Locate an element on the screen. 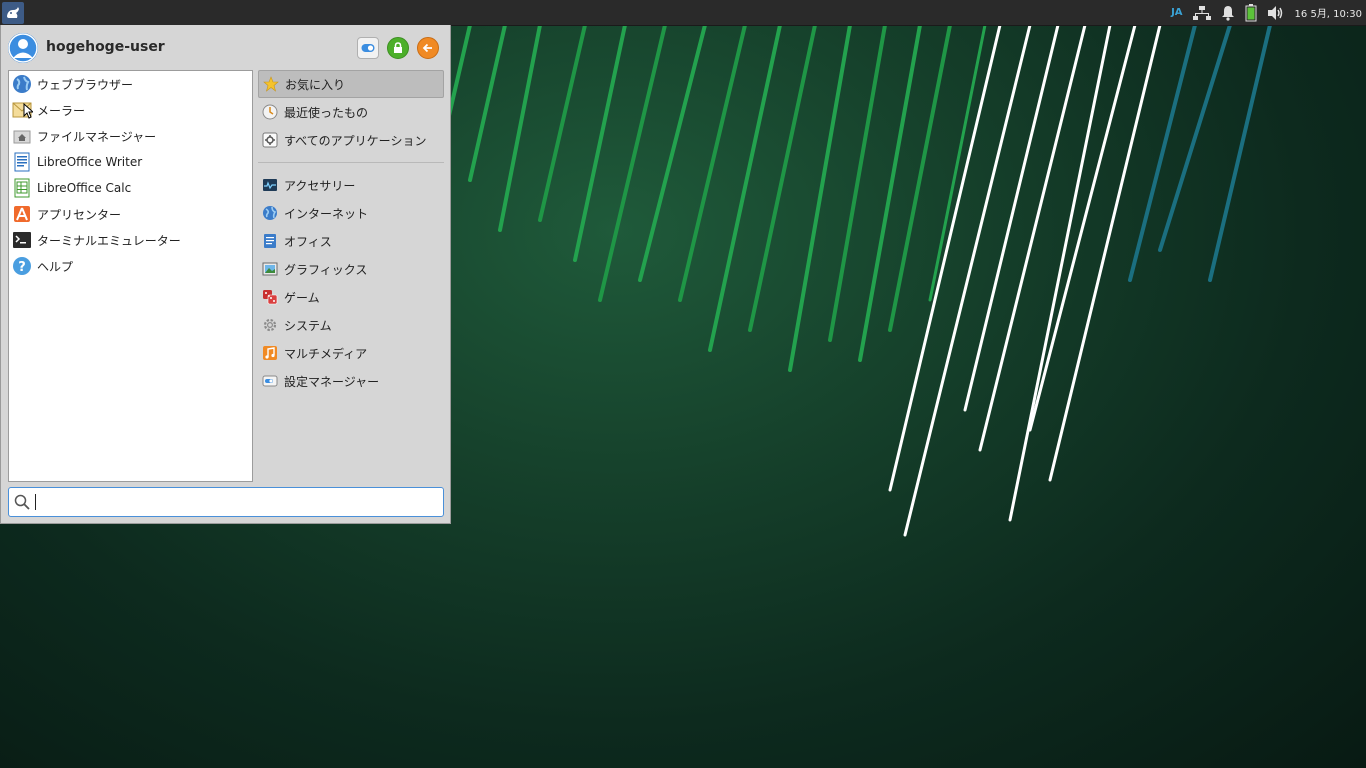  mouse-cursor-icon is located at coordinates (28, 111).